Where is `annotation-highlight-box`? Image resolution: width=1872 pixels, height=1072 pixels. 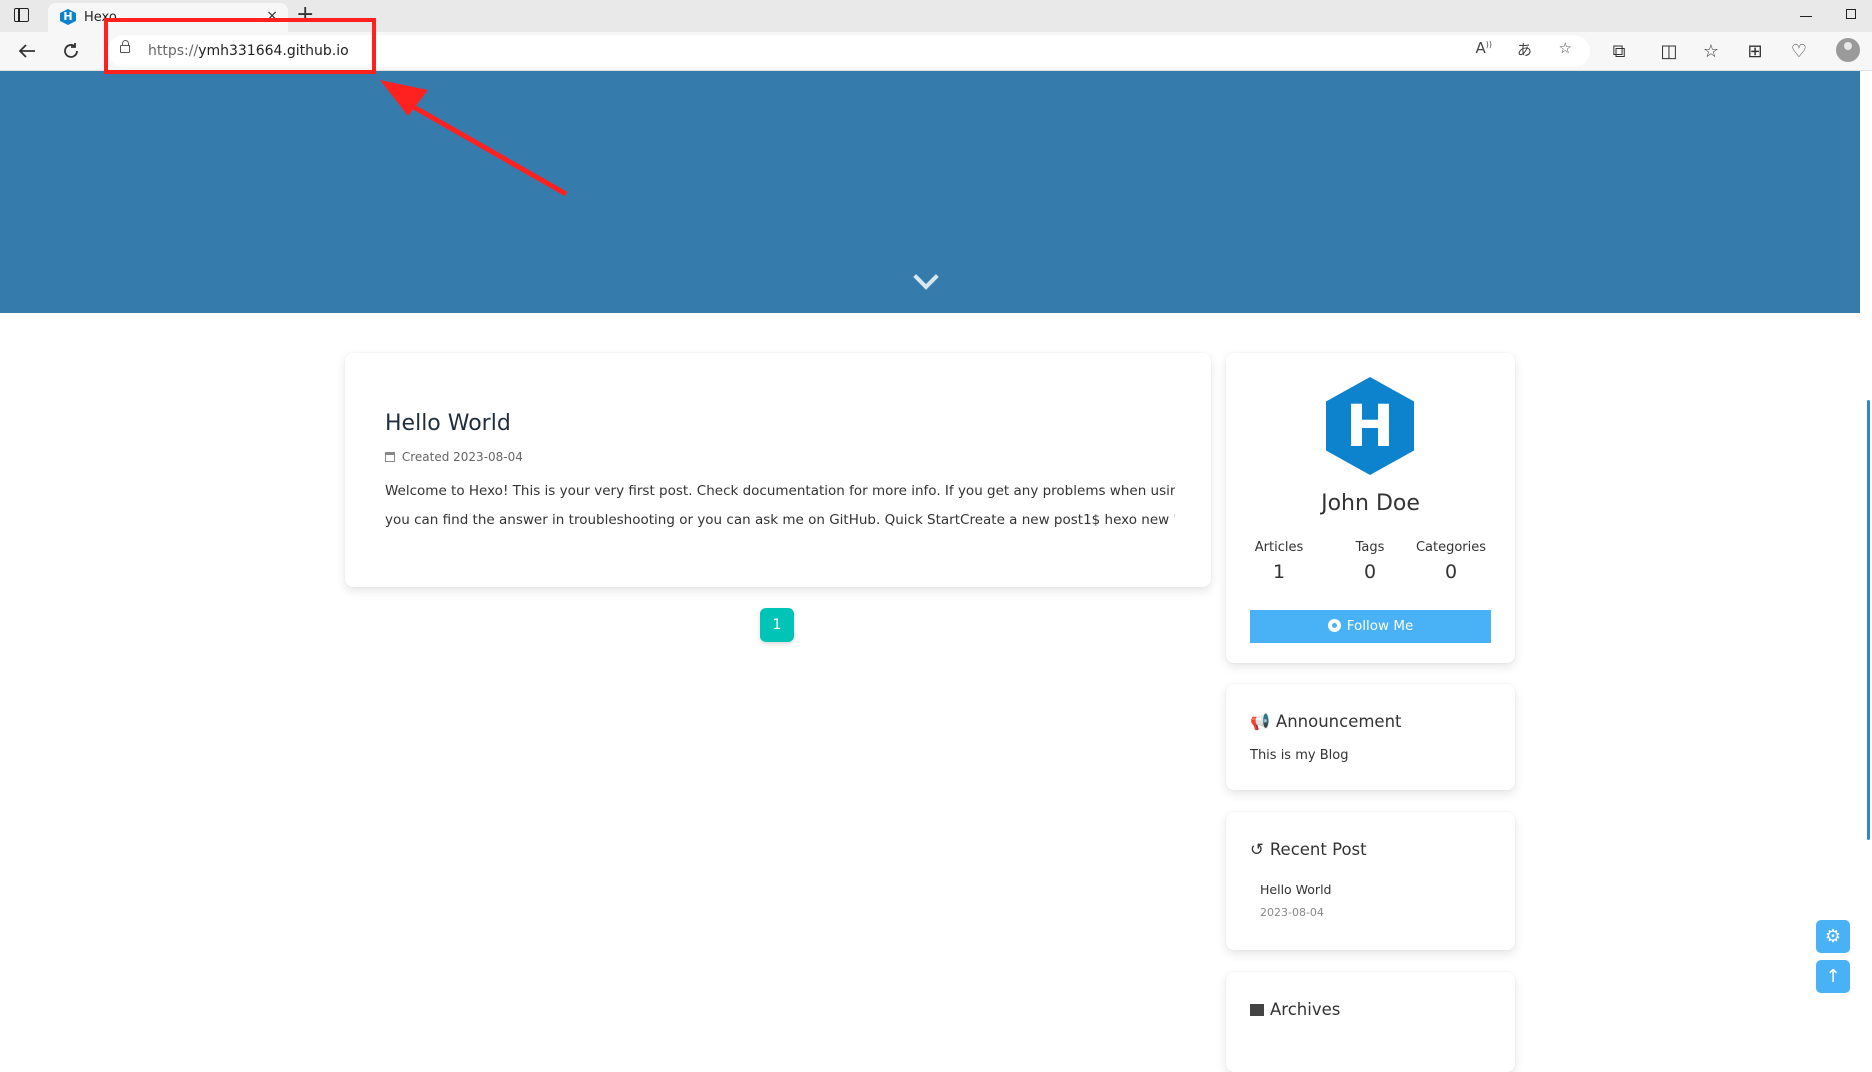
annotation-highlight-box is located at coordinates (240, 46).